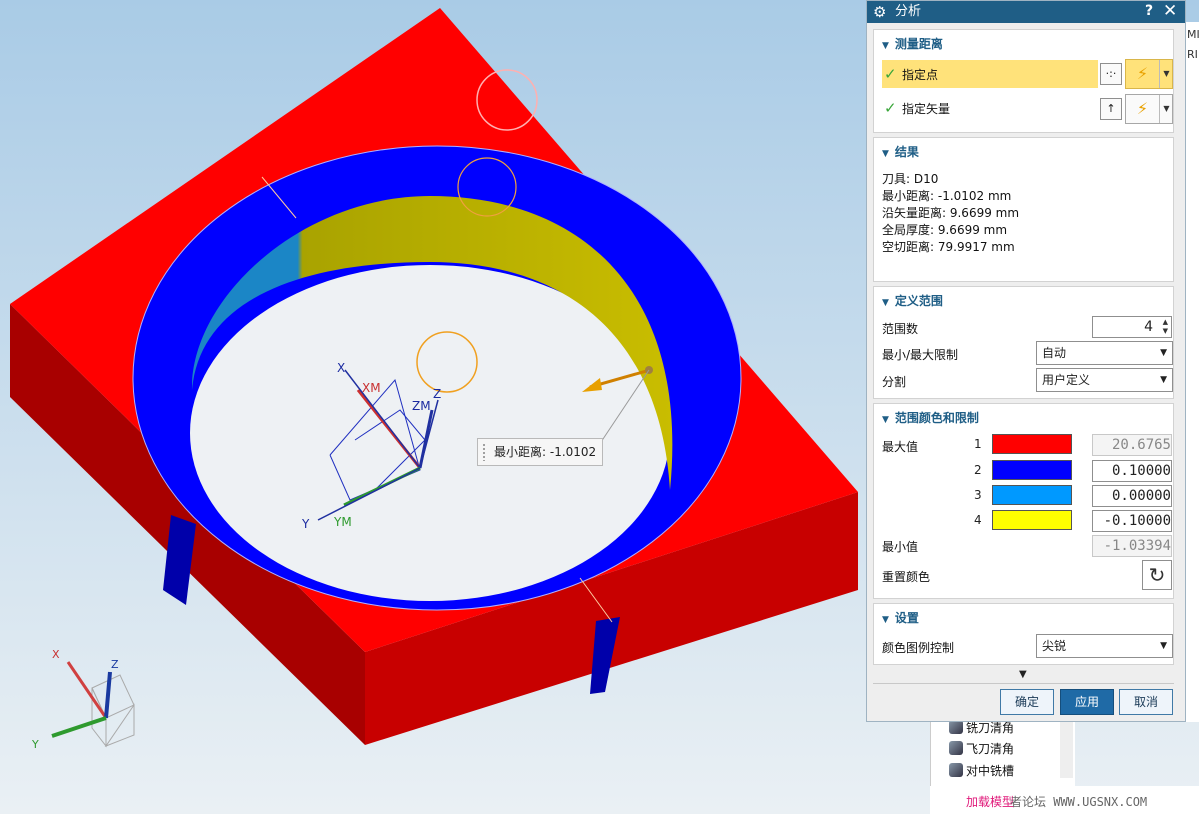 Image resolution: width=1199 pixels, height=814 pixels. I want to click on axis-z-label: Z, so click(437, 394).